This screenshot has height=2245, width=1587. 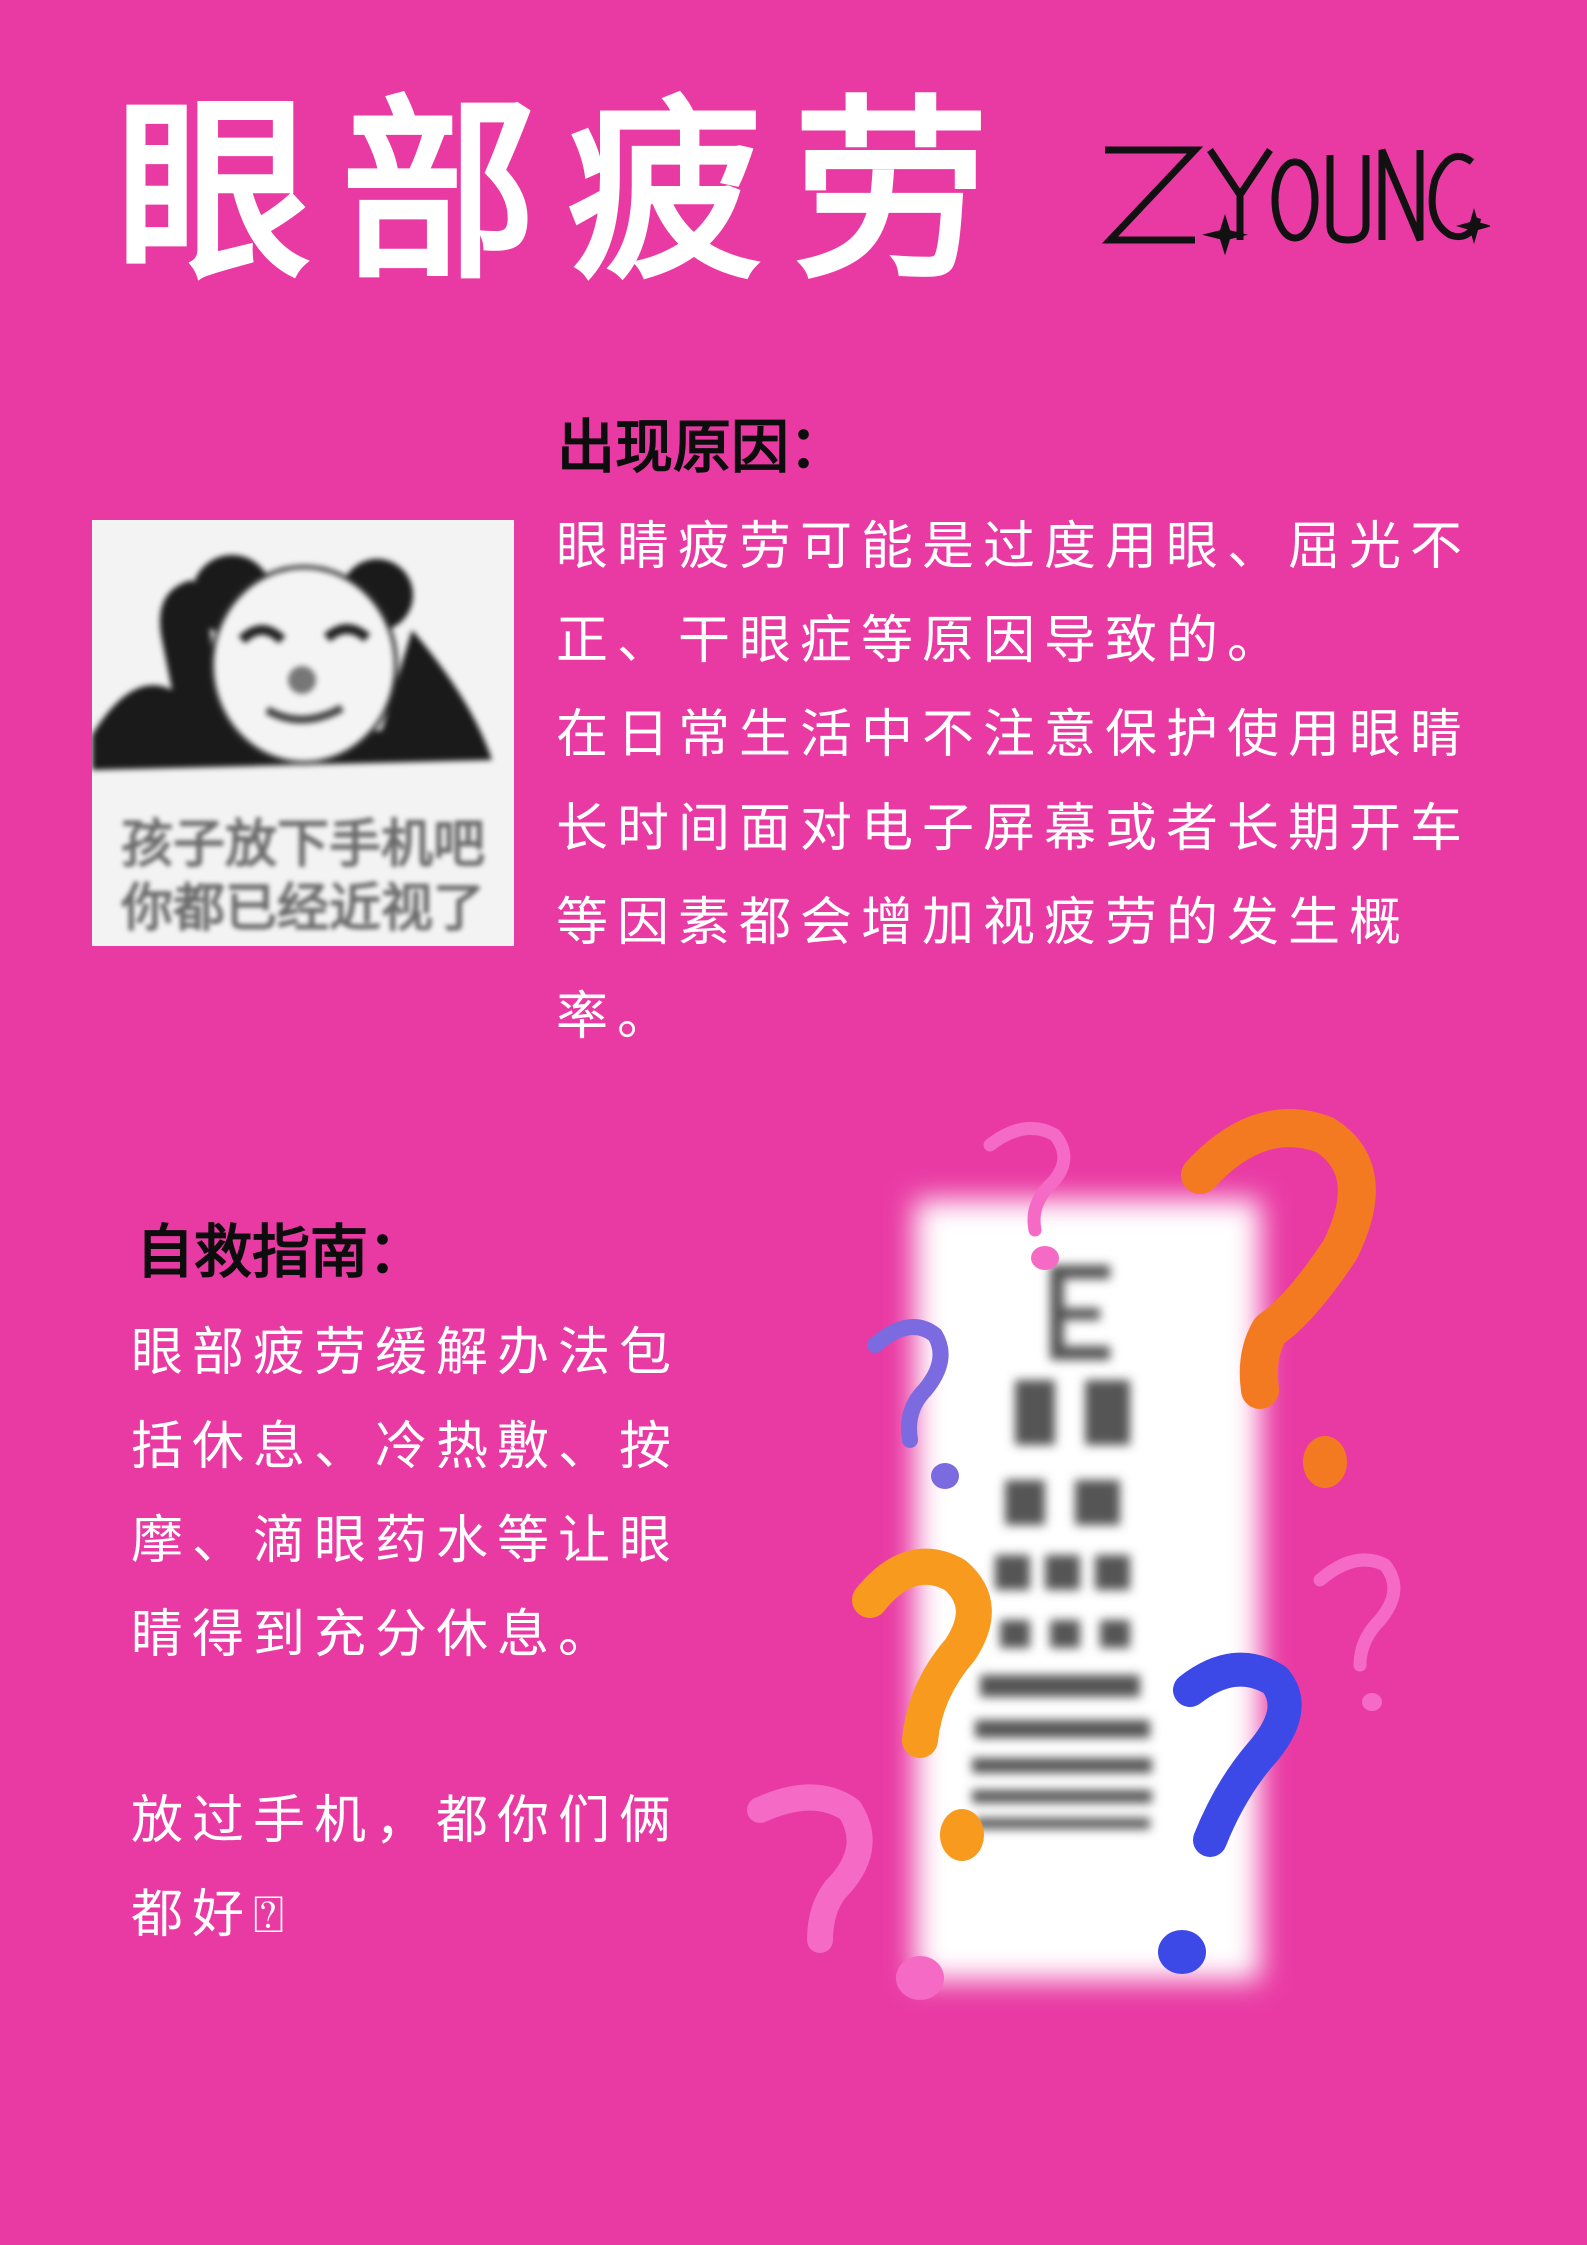 I want to click on closing-paragraph: 放过手机，都你们俩 都好⍰, so click(x=421, y=1868).